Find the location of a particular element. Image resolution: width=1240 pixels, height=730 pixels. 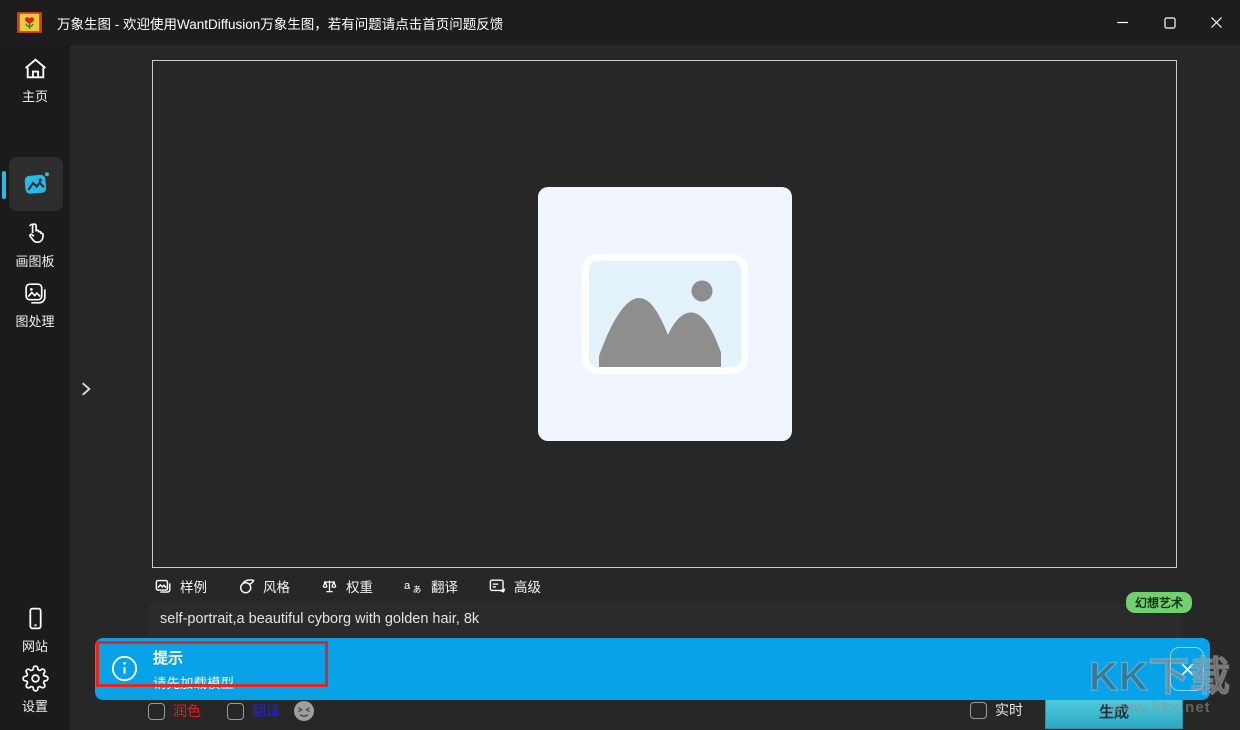

window-controls is located at coordinates (1169, 22).